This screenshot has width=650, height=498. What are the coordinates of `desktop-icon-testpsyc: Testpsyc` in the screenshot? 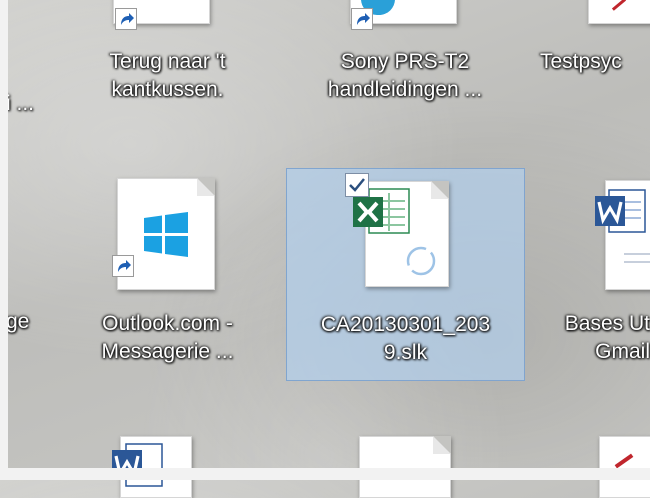 It's located at (590, 65).